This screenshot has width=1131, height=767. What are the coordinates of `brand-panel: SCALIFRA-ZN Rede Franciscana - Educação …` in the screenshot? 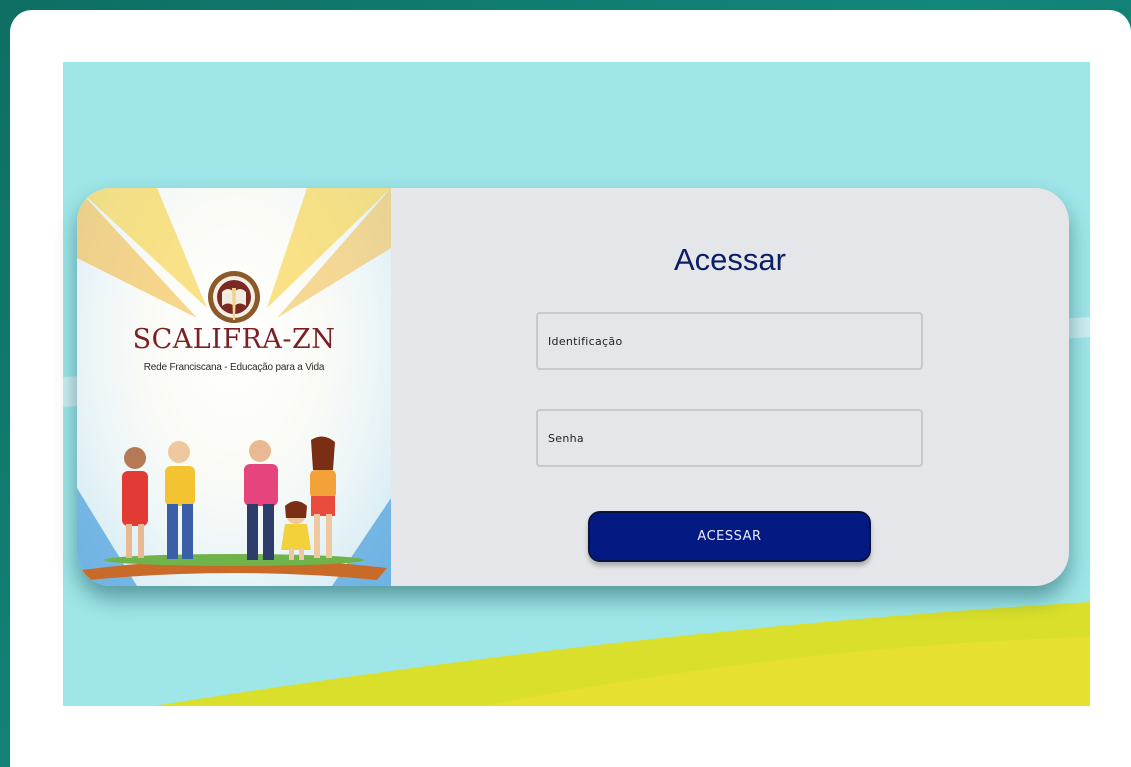 It's located at (234, 387).